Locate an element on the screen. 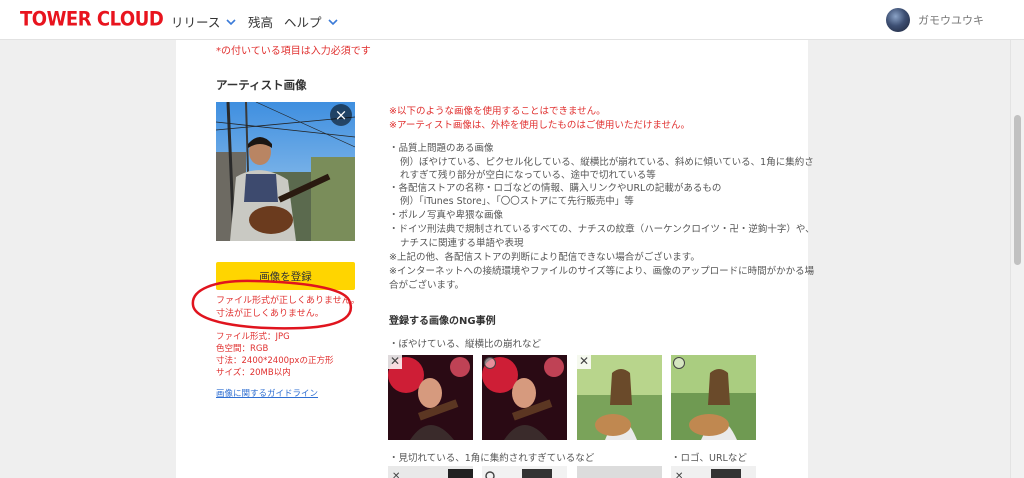 This screenshot has width=1024, height=478. rule-line: ※上記の他、各配信ストアの判断により配信できない場合がございます。 is located at coordinates (544, 257).